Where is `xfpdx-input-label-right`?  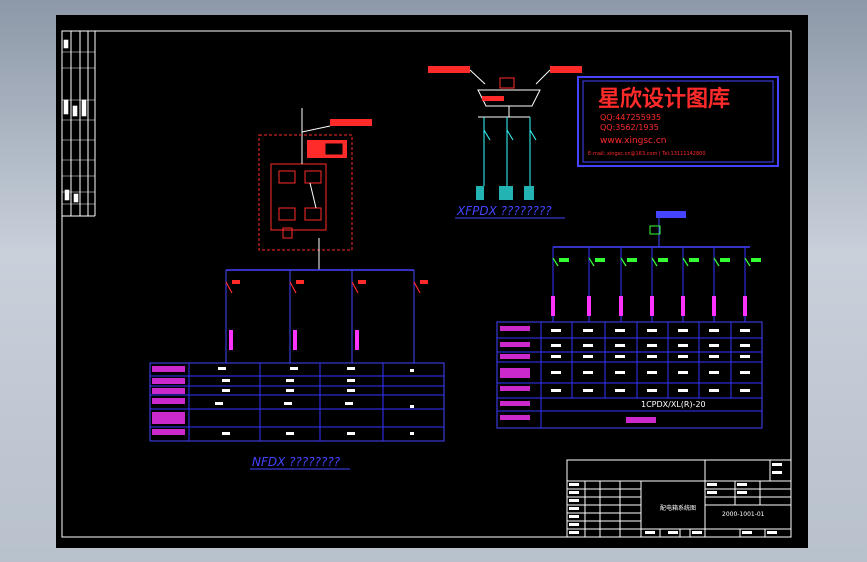 xfpdx-input-label-right is located at coordinates (566, 69).